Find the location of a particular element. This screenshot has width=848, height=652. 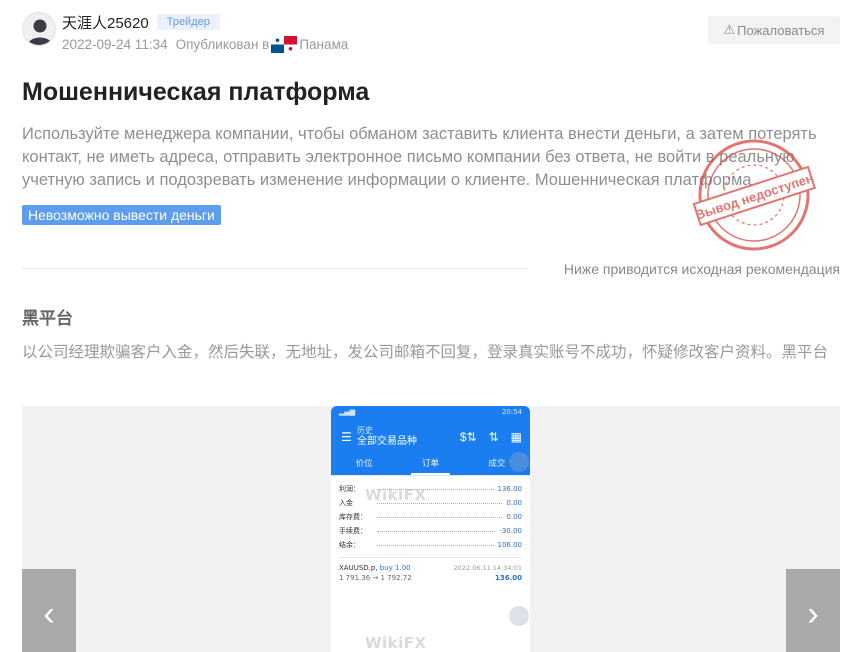

withdrawal-unavailable-stamp: Вывод недоступен is located at coordinates (754, 195).